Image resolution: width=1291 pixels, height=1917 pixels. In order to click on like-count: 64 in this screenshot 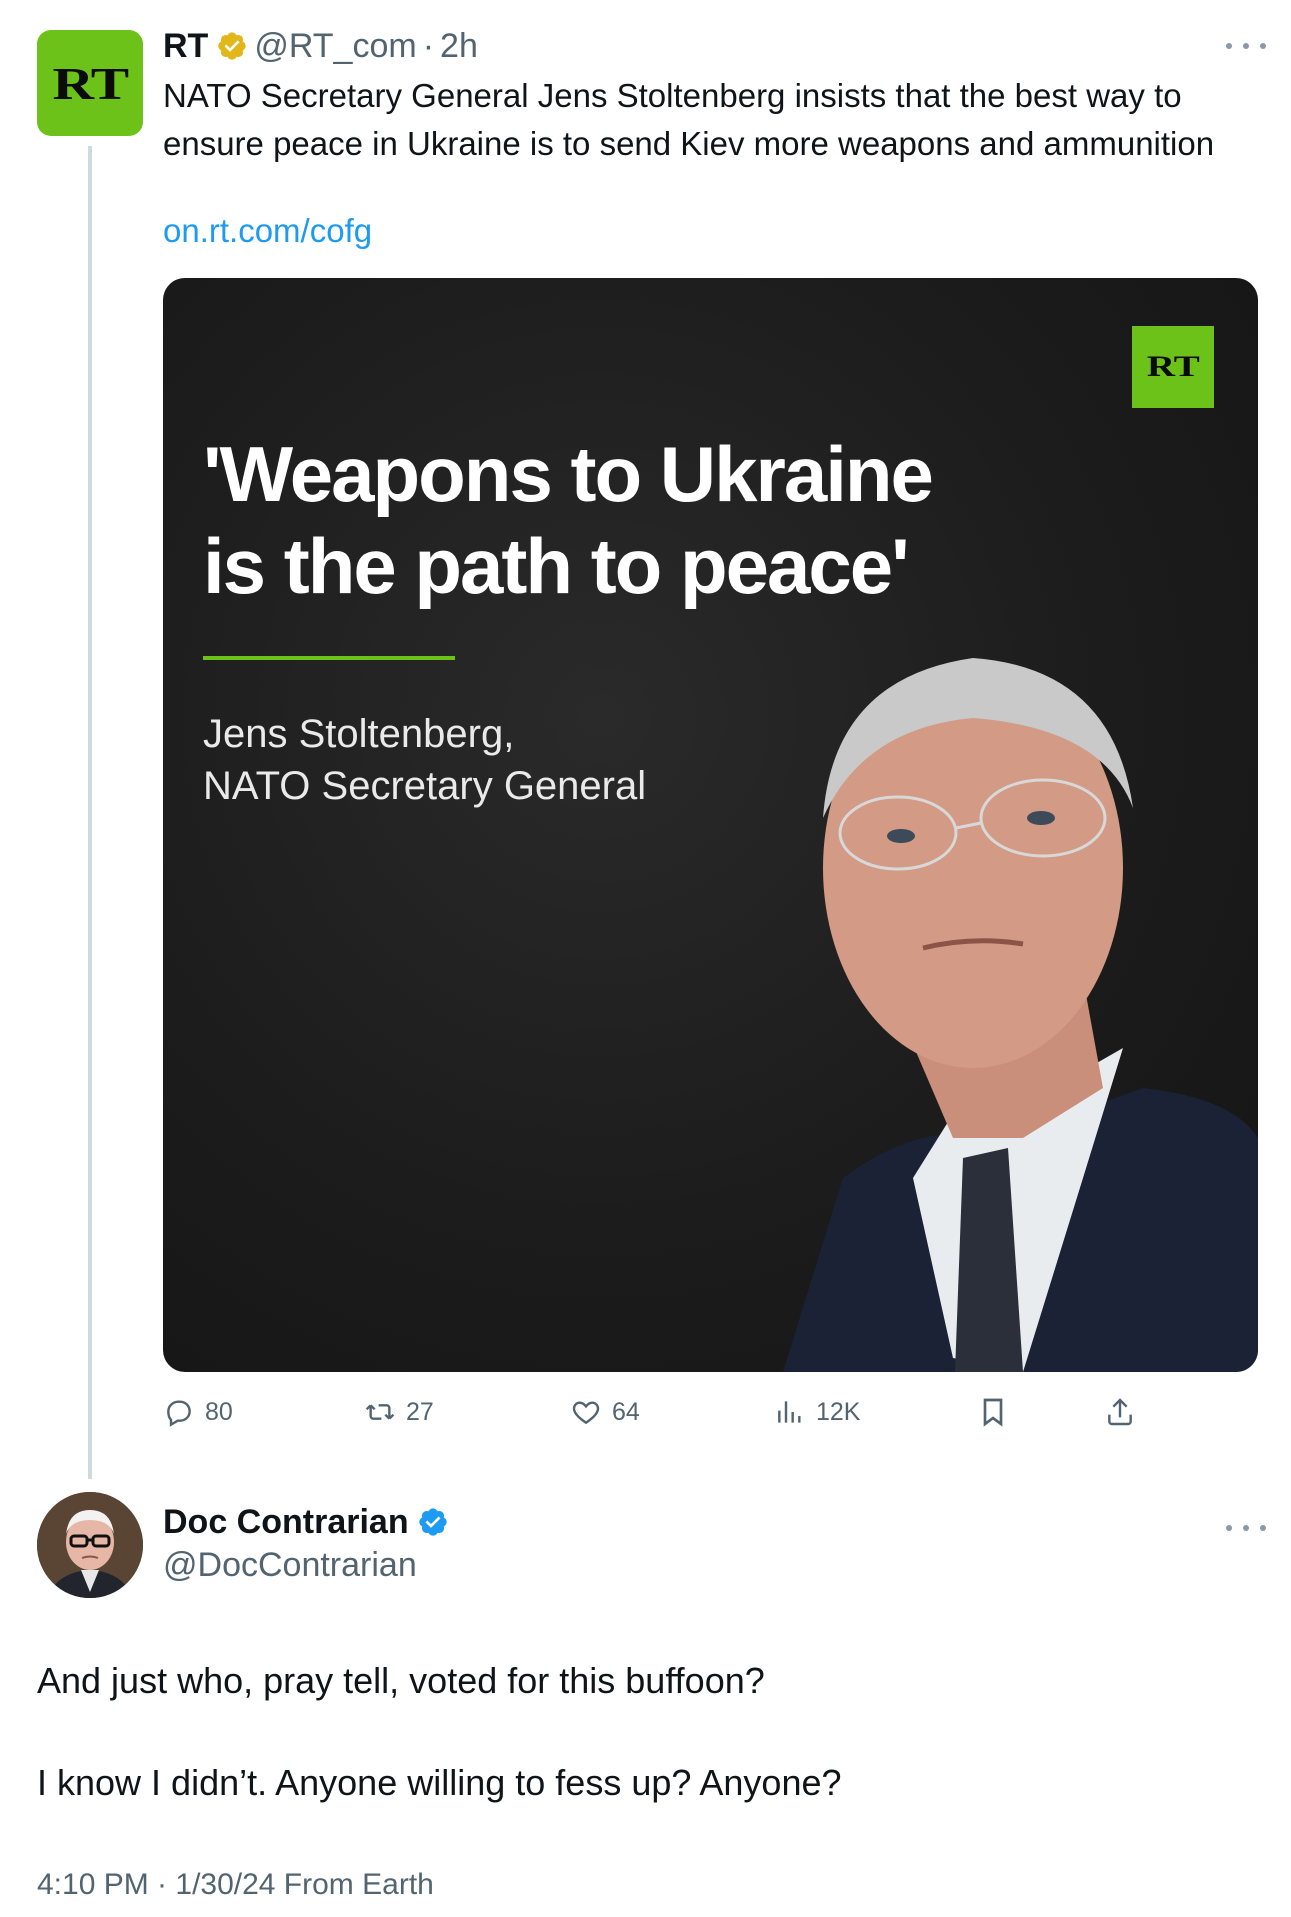, I will do `click(626, 1411)`.